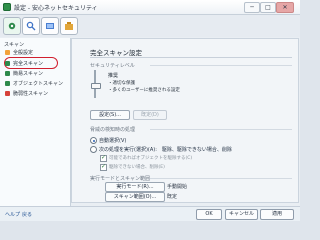  I want to click on settings-icon, so click(12, 26).